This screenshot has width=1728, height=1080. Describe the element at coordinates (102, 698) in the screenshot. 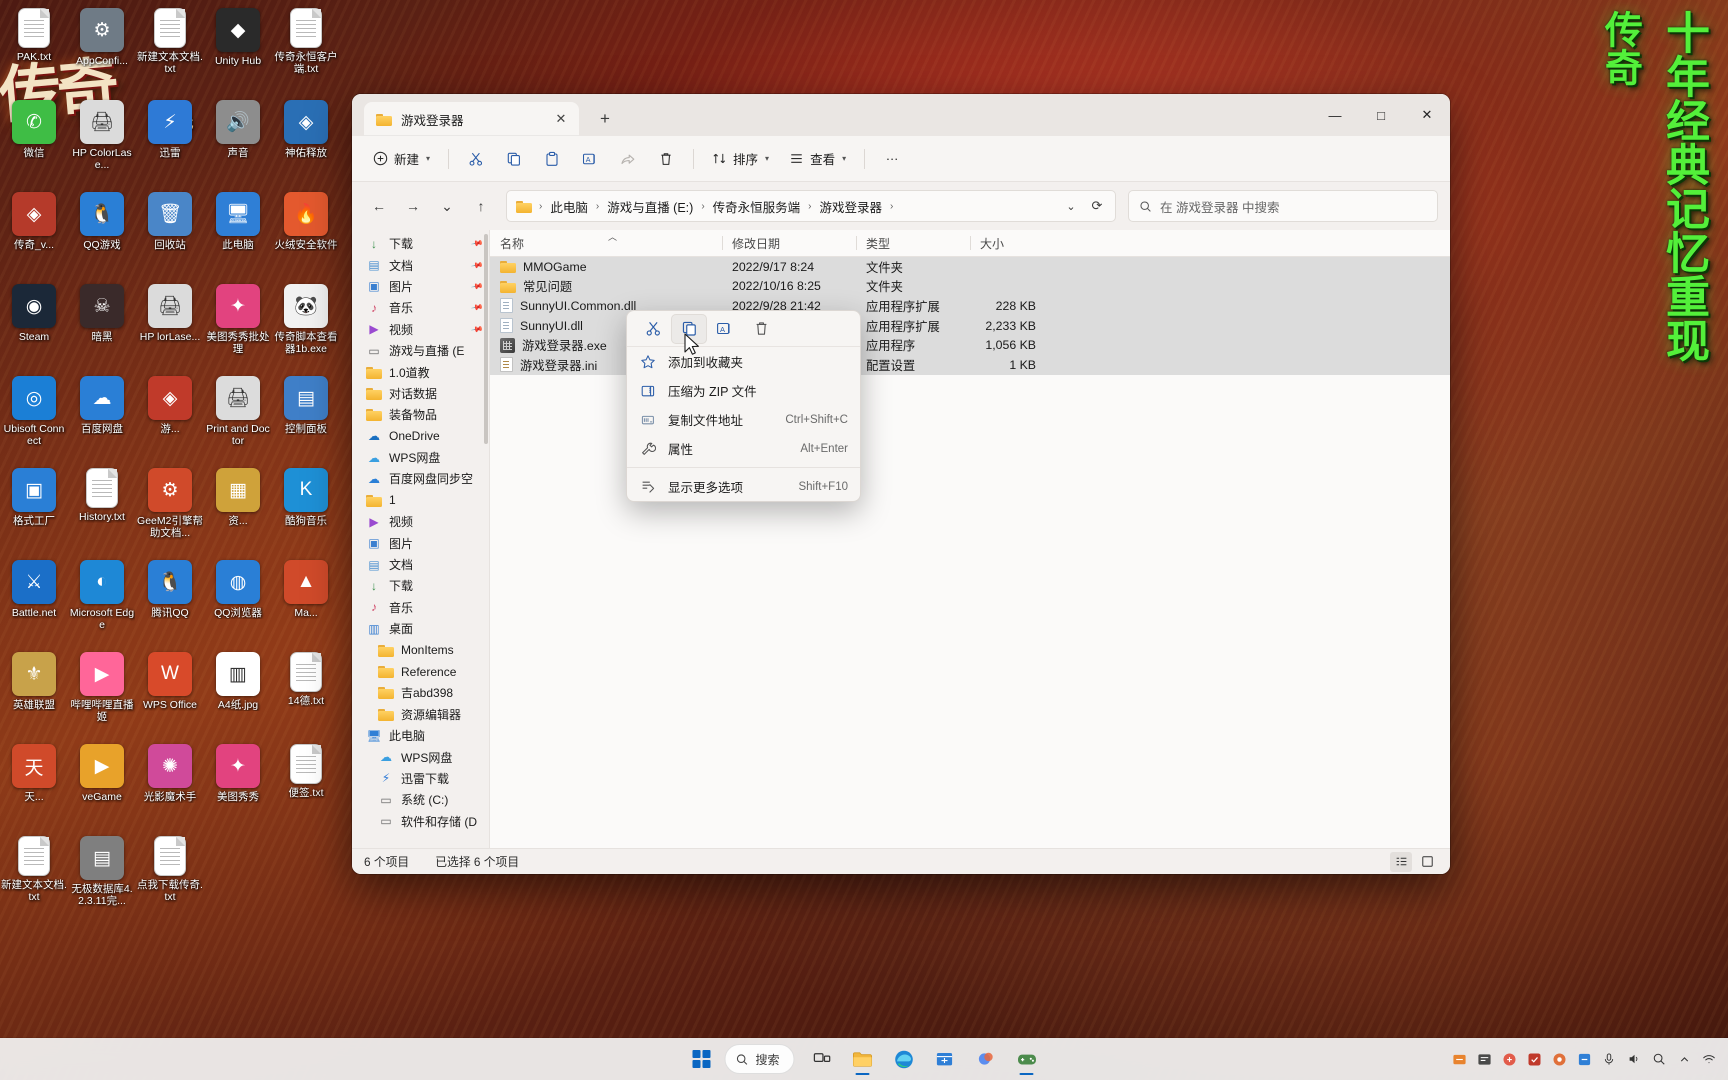

I see `desktop-icon-36: ▶ 哔哩哔哩直播姬` at that location.